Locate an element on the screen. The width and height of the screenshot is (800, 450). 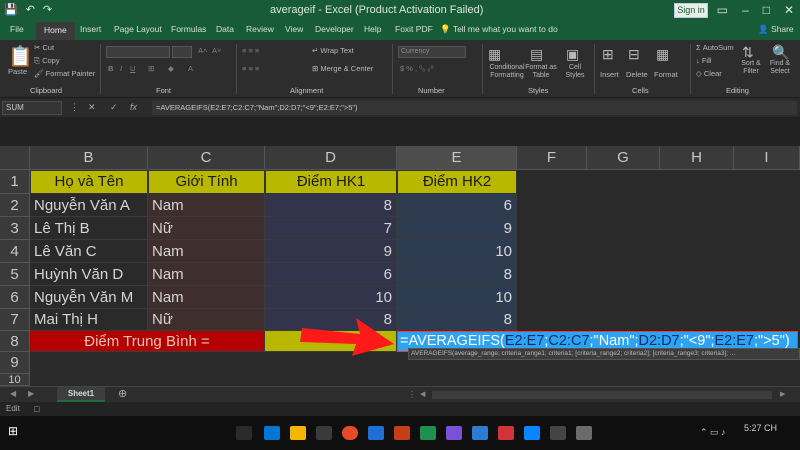
italic-icon: I is located at coordinates (121, 68).